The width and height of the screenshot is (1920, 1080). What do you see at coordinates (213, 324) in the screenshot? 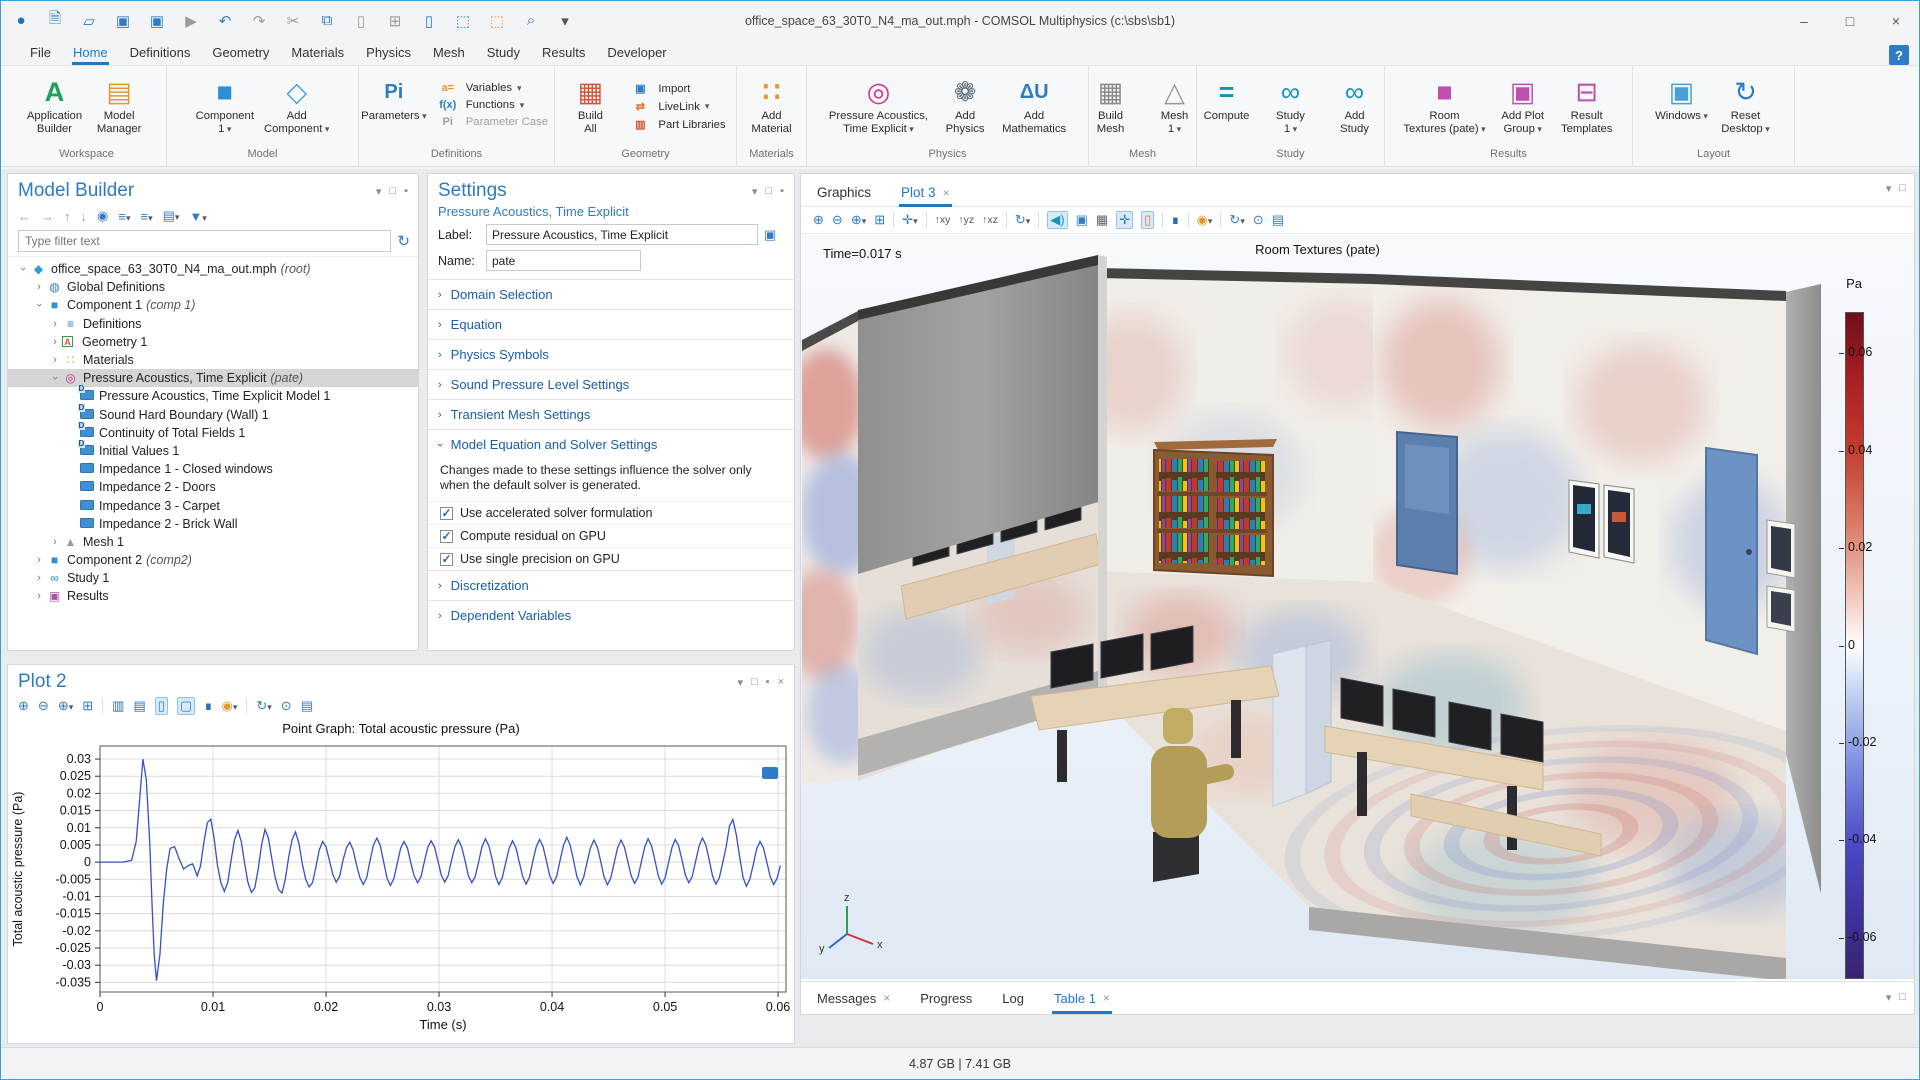
I see `tree-item: › ≡ Definitions` at bounding box center [213, 324].